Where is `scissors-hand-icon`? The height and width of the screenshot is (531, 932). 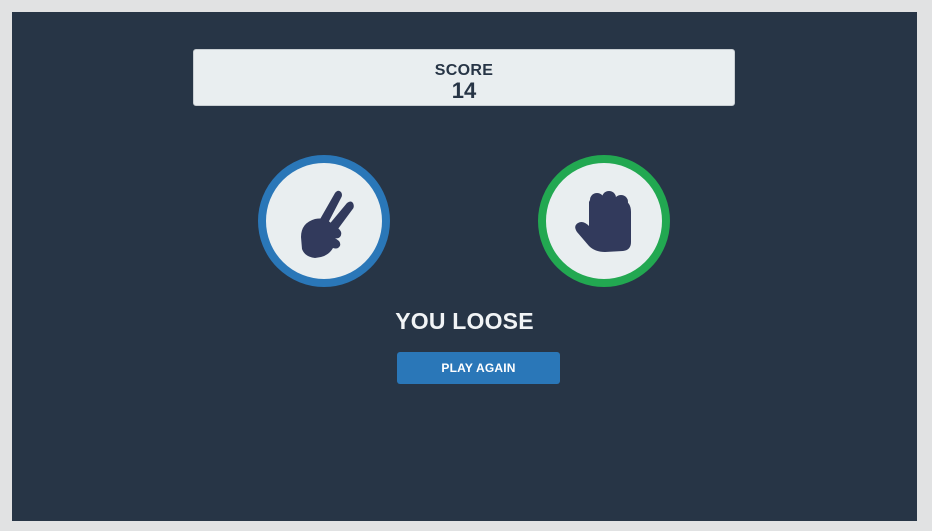 scissors-hand-icon is located at coordinates (327, 224).